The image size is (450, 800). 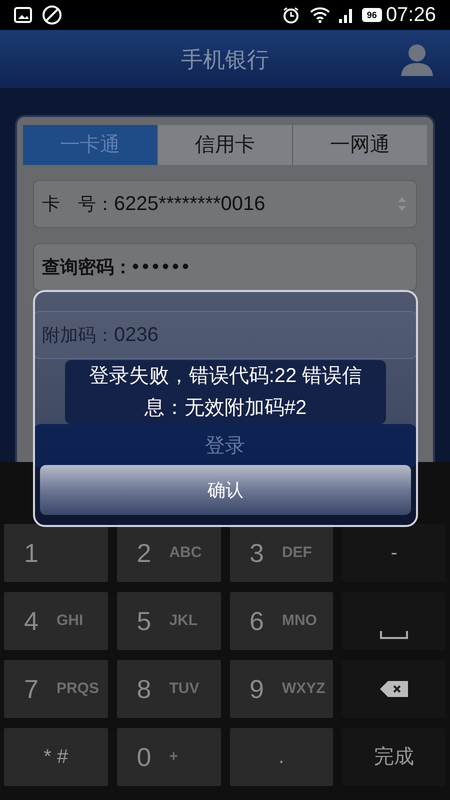 What do you see at coordinates (297, 552) in the screenshot?
I see `key-letters: DEF` at bounding box center [297, 552].